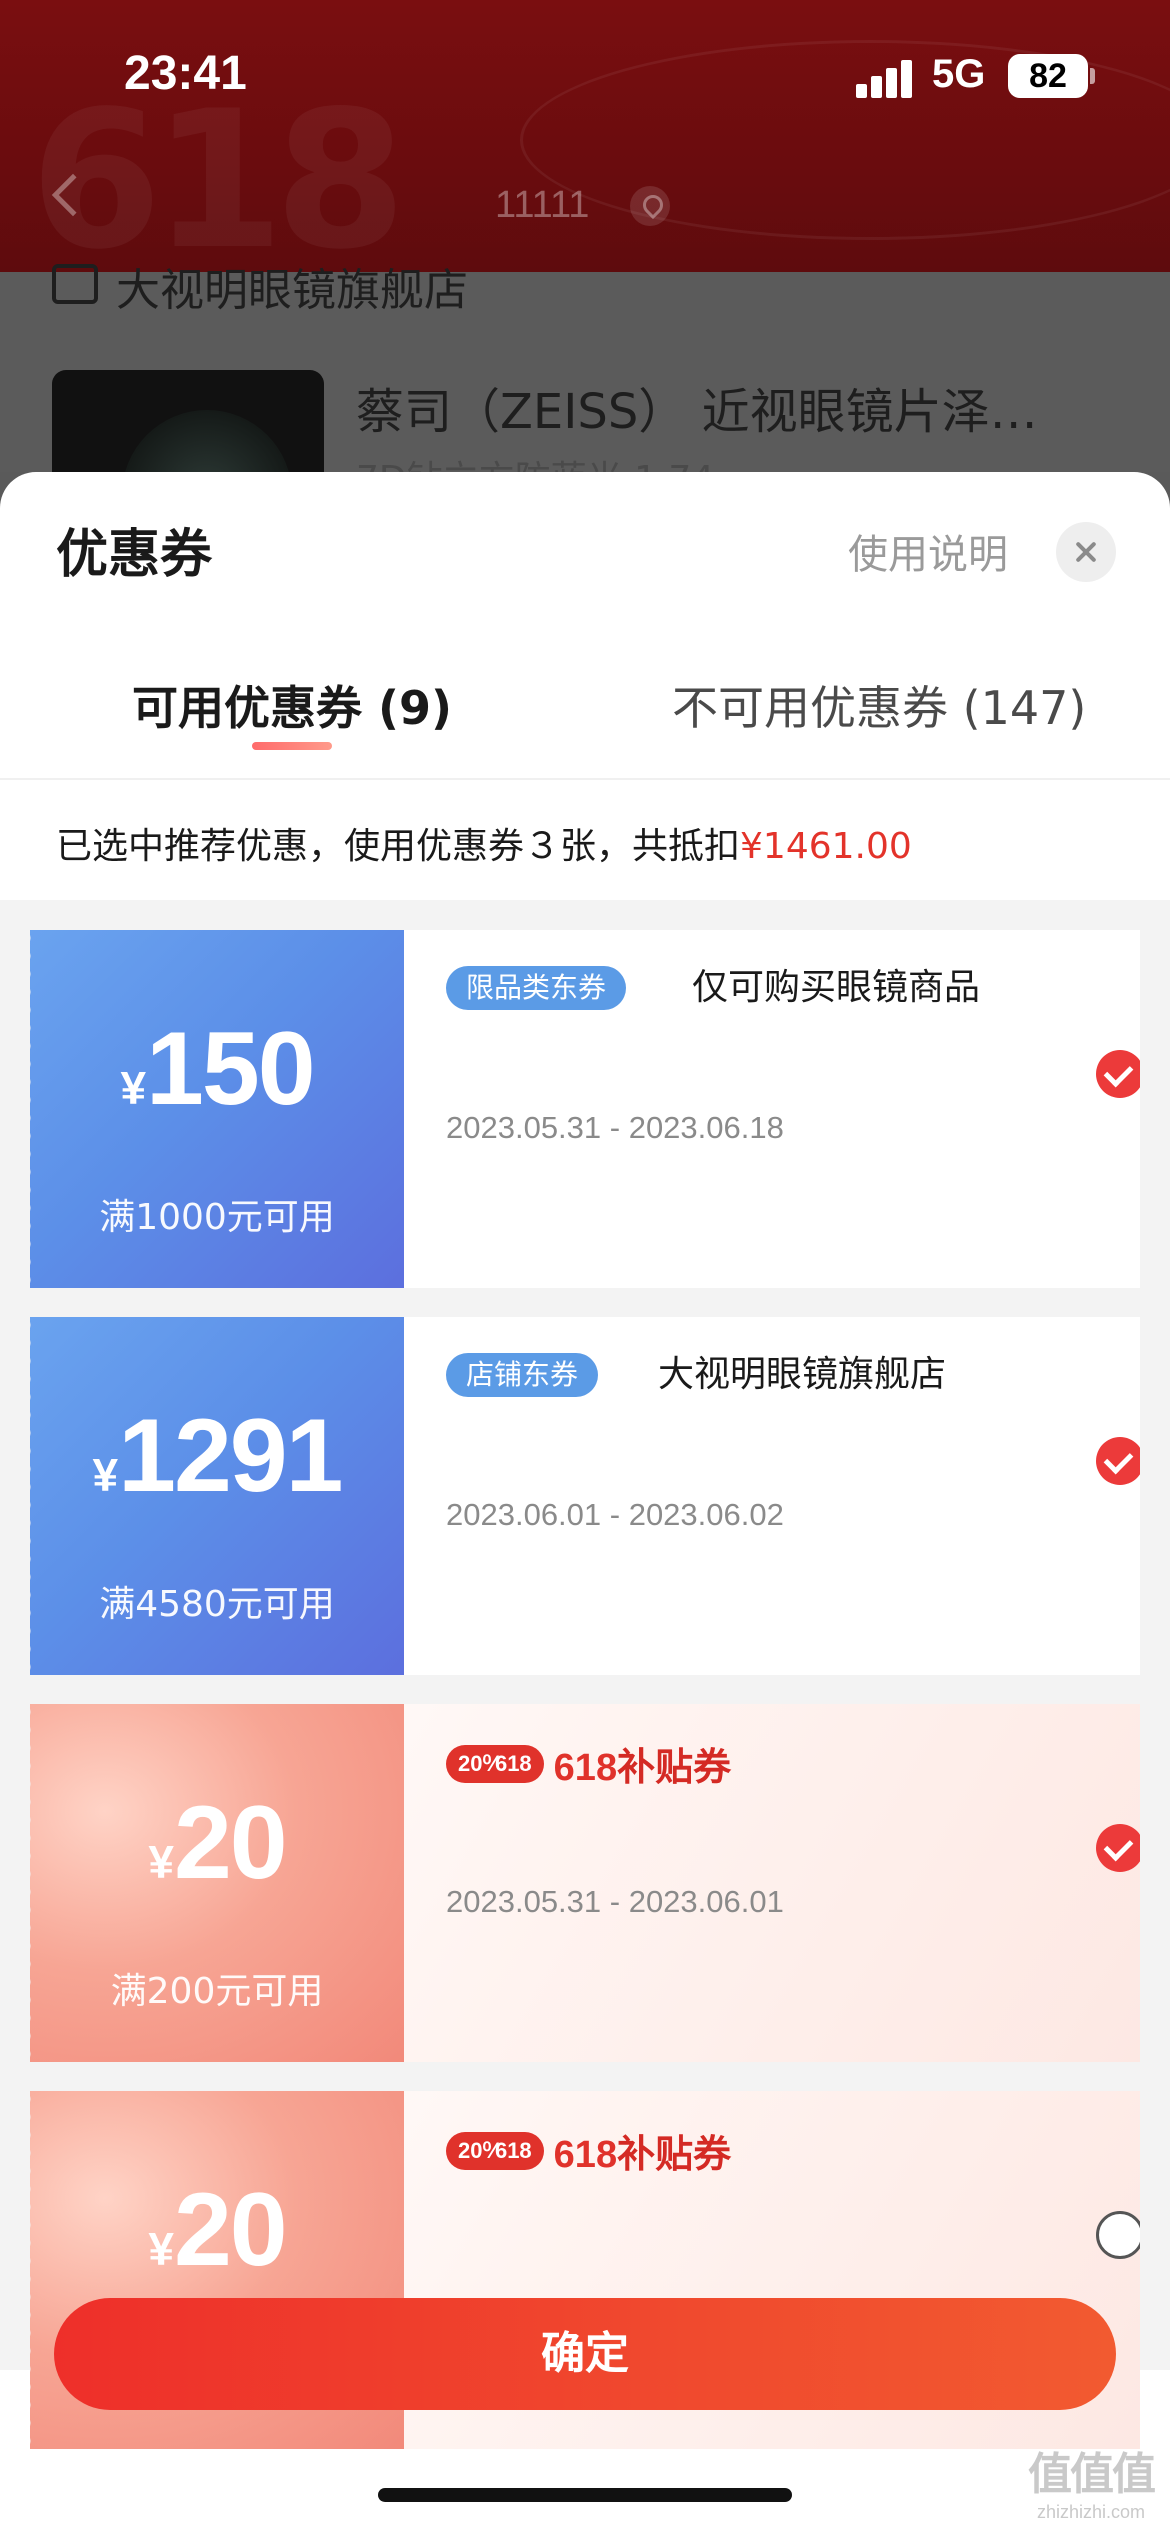  Describe the element at coordinates (542, 205) in the screenshot. I see `header-search-text: 11111` at that location.